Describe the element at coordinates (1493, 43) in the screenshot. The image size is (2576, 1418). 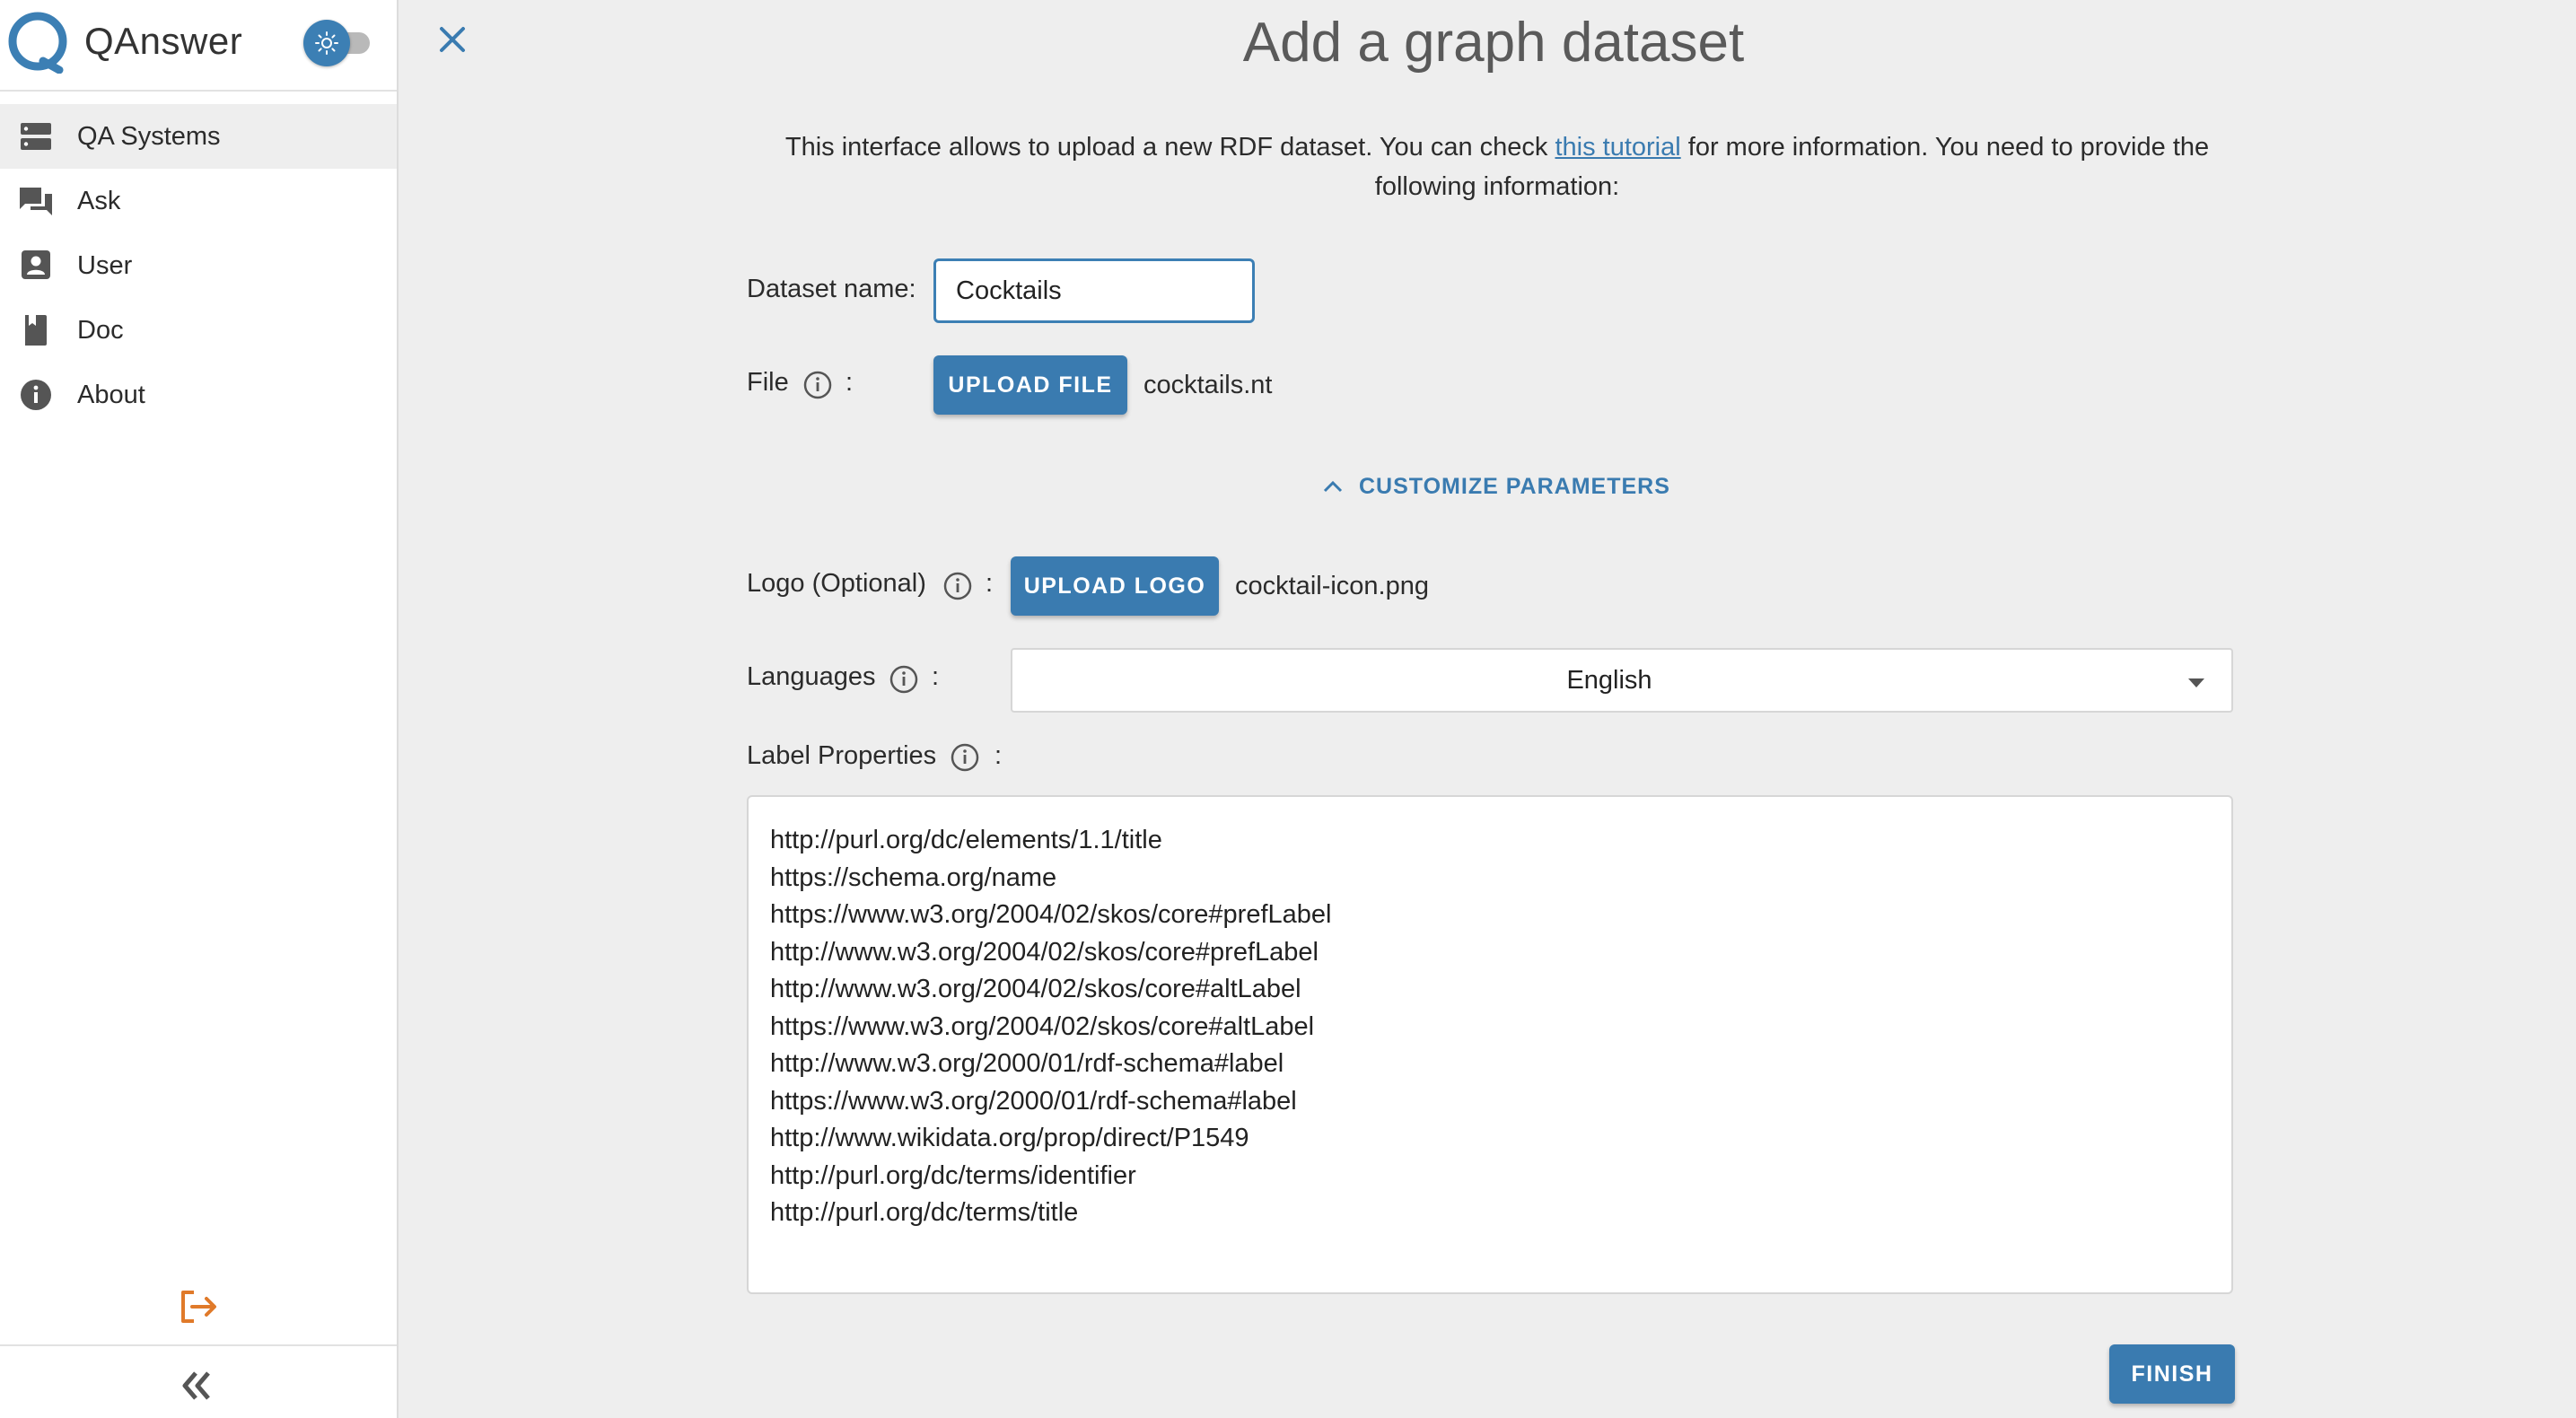
I see `page-title: Add a graph dataset` at that location.